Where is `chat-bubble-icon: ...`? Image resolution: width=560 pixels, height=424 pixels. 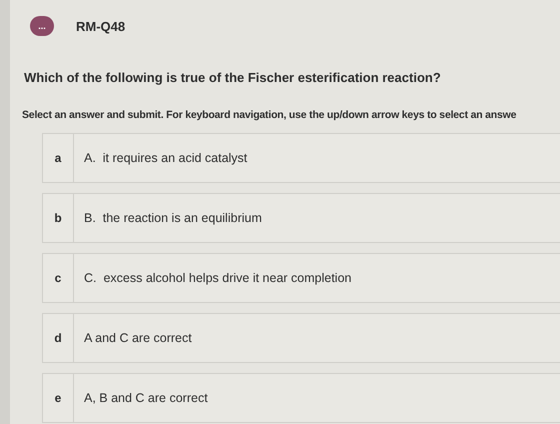
chat-bubble-icon: ... is located at coordinates (42, 26).